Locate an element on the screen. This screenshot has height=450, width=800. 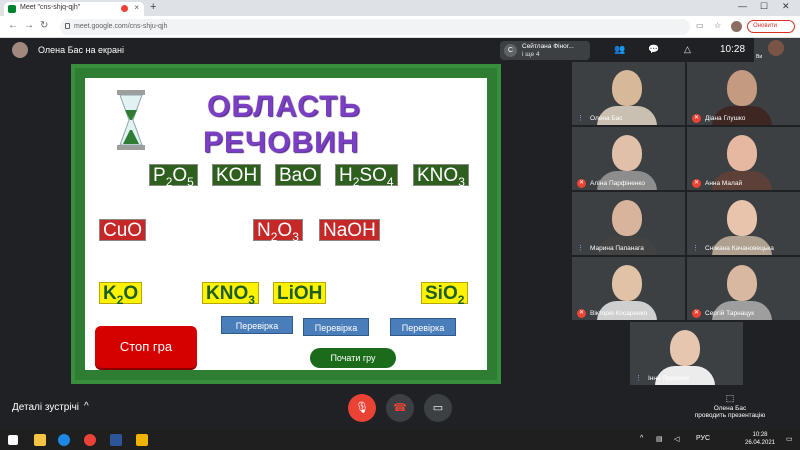
formula-NaOH: NaOH is located at coordinates (349, 230).